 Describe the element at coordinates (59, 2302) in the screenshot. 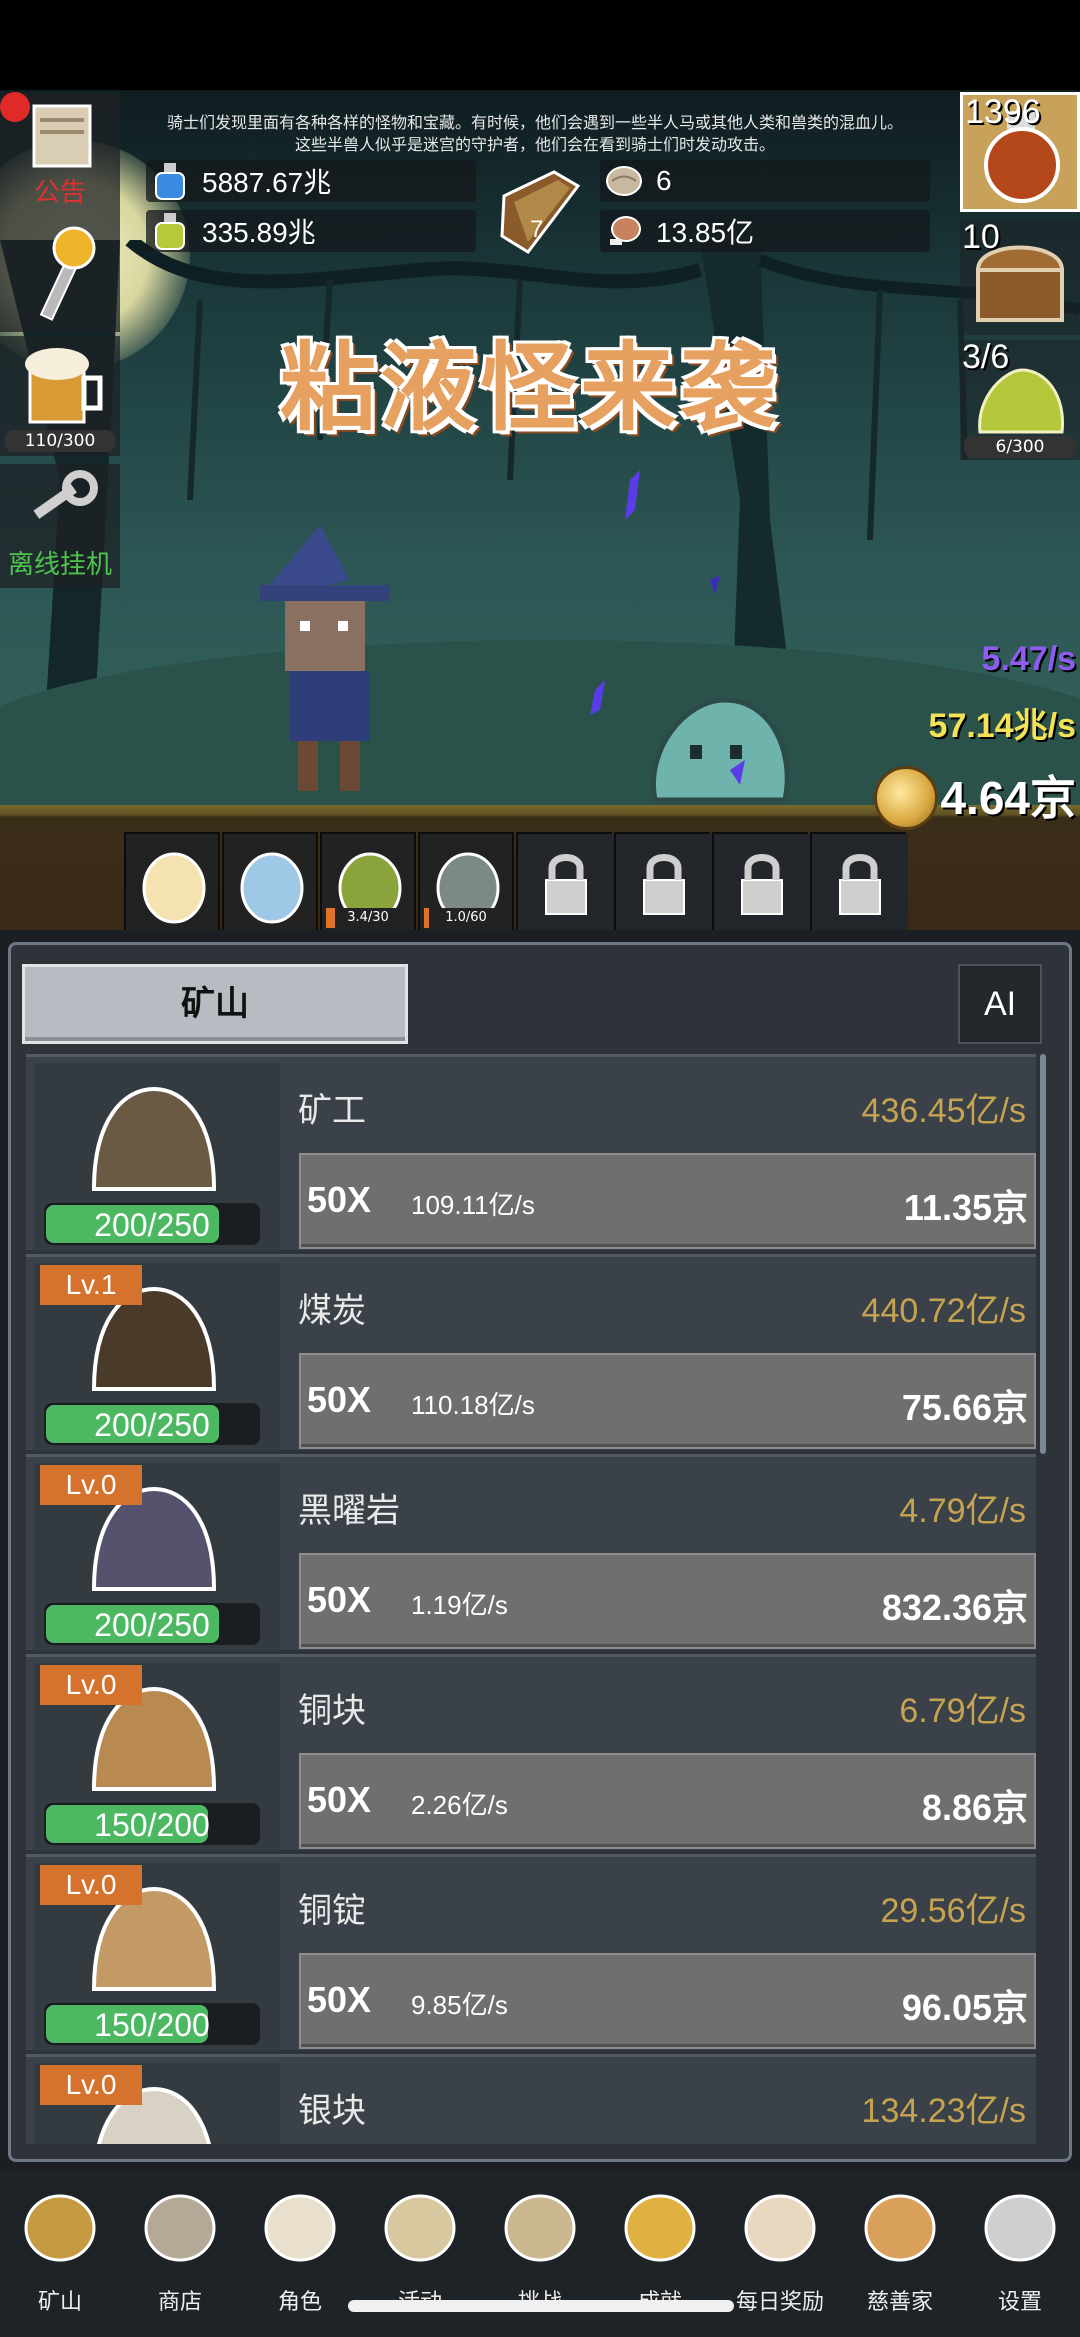

I see `nav-label: 矿山` at that location.